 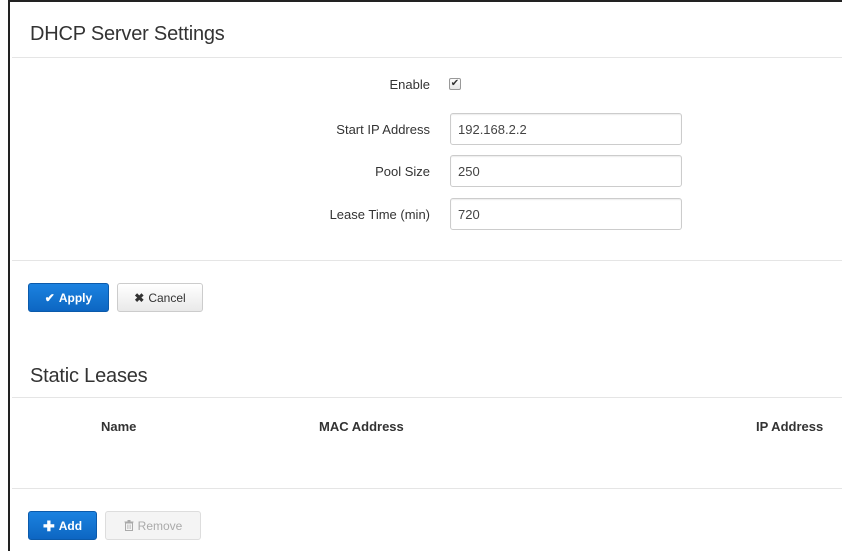 I want to click on cancel-button: ✖ Cancel, so click(x=160, y=297).